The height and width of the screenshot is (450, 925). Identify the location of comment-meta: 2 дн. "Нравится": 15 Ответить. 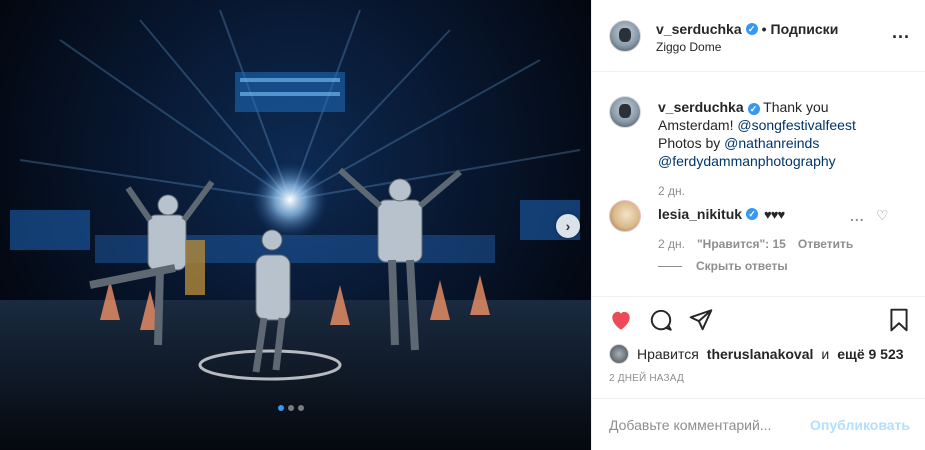
(755, 244).